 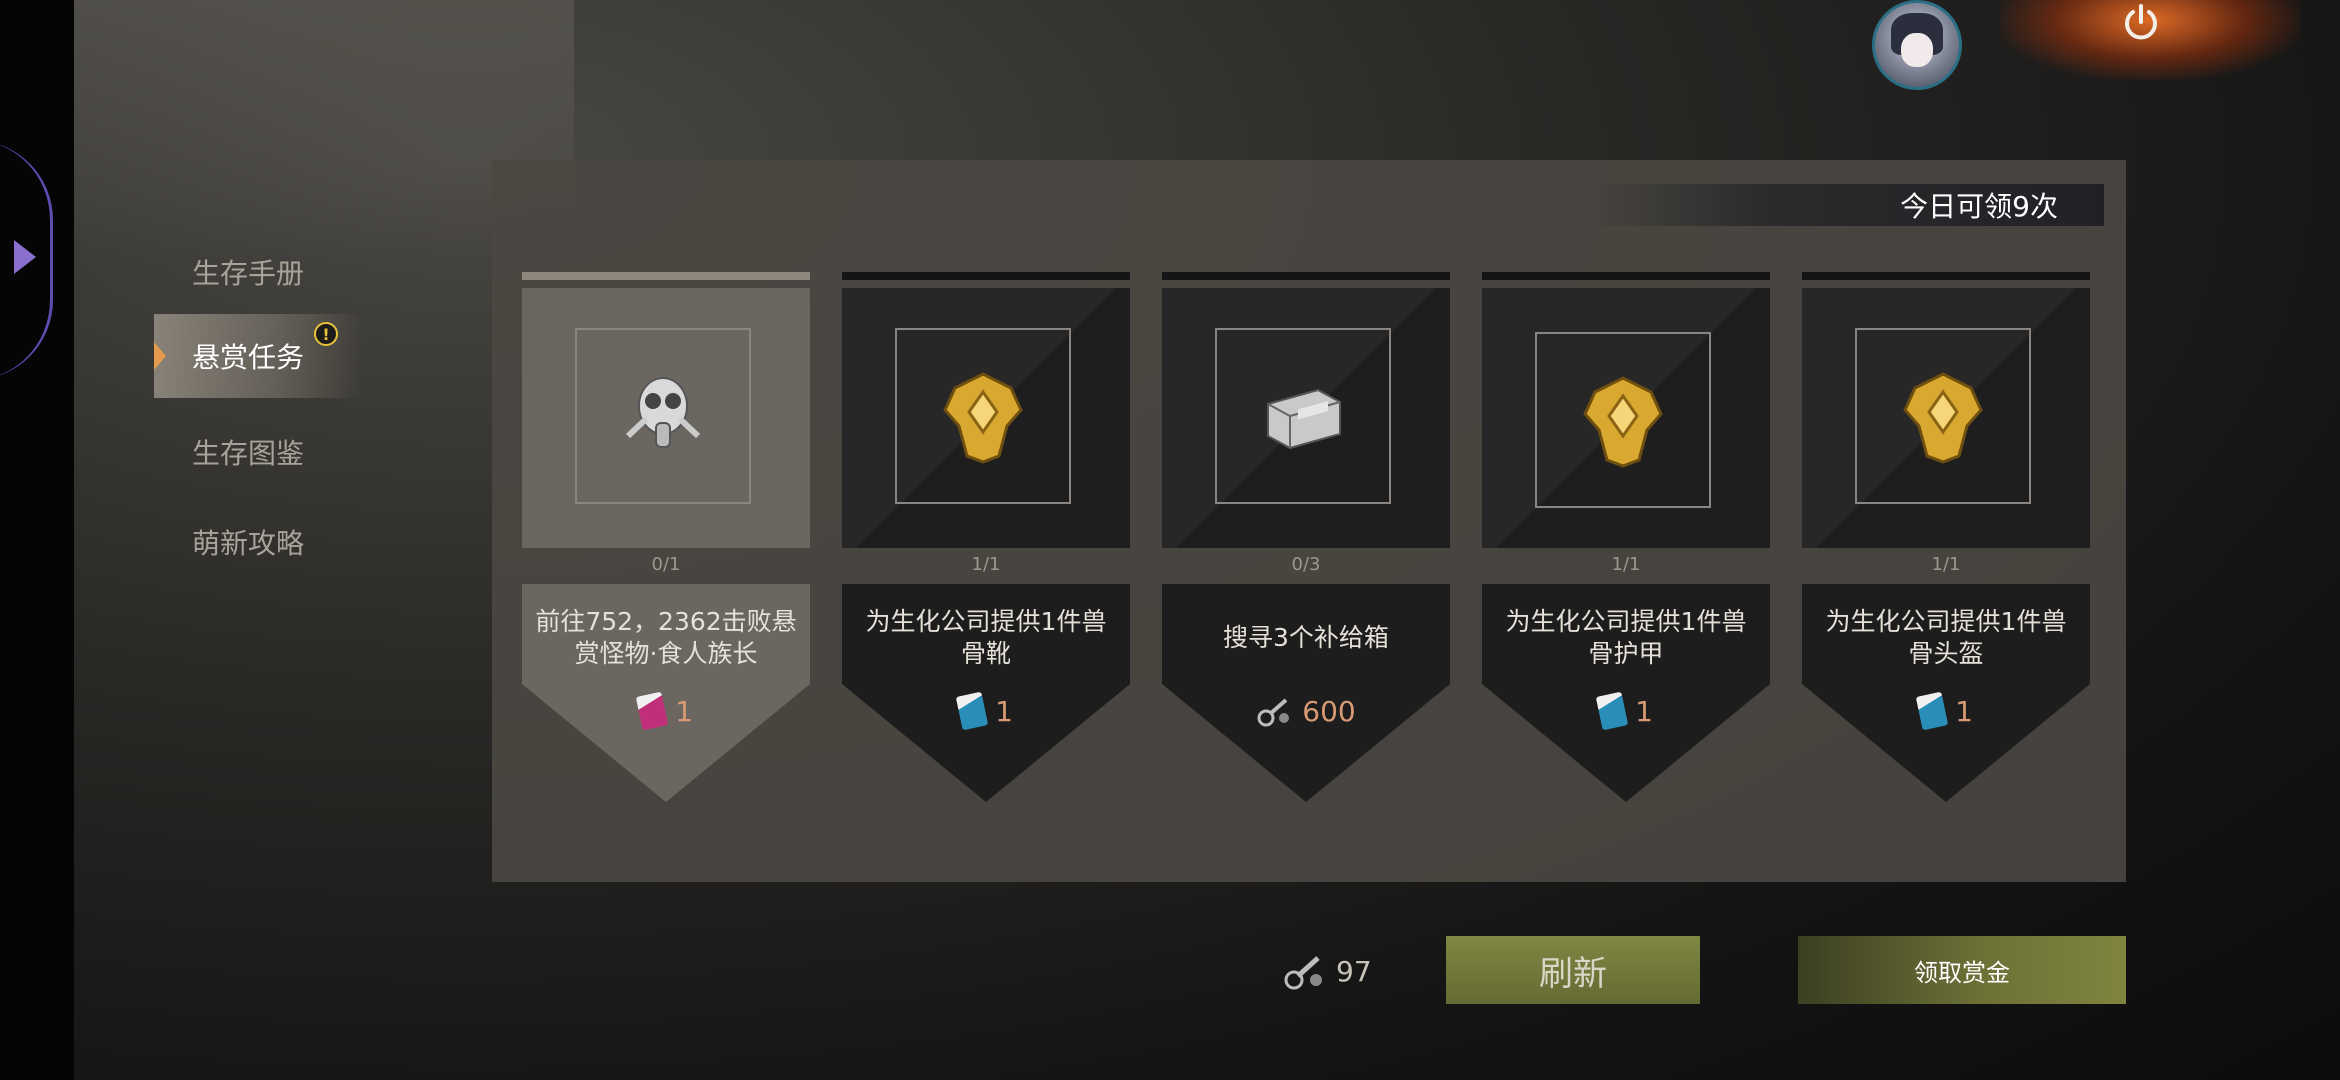 I want to click on menu-item-label: 萌新攻略, so click(x=248, y=543).